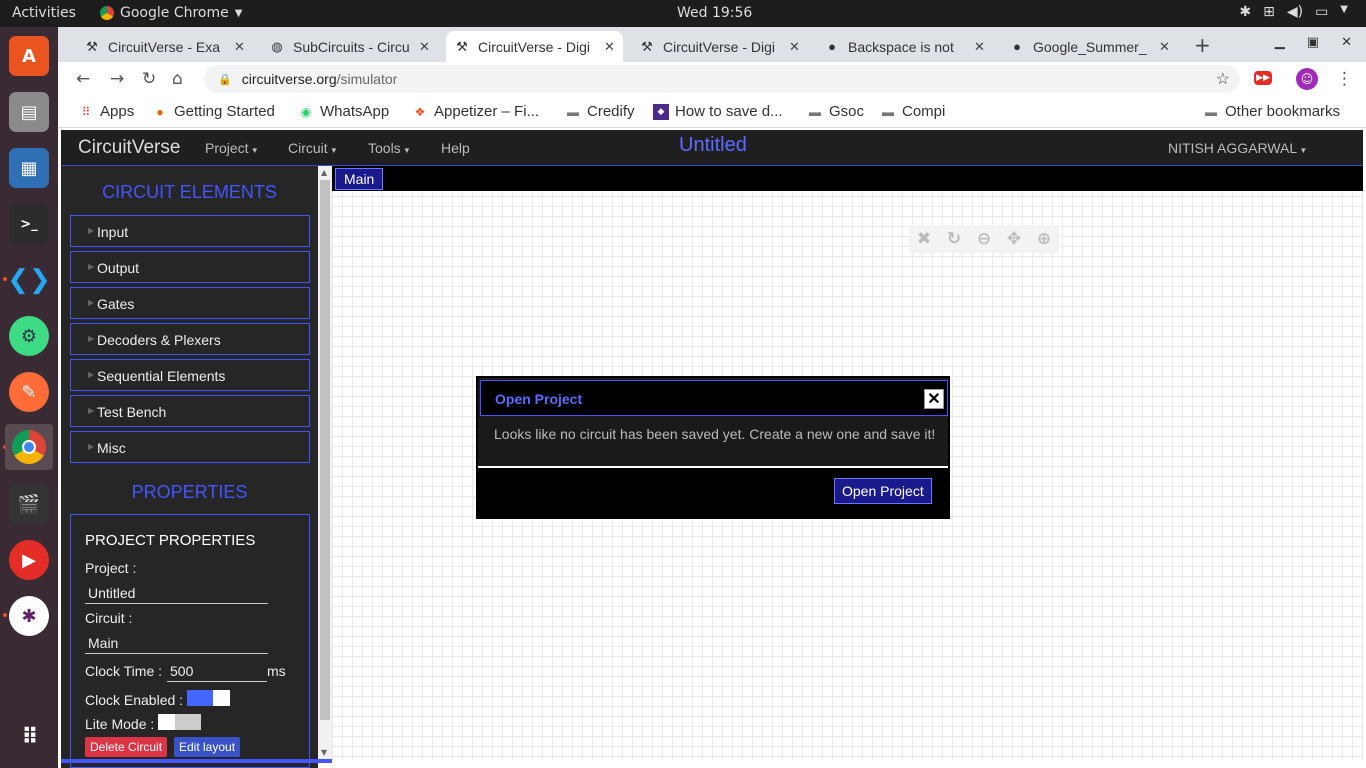  What do you see at coordinates (1321, 12) in the screenshot?
I see `battery-icon: ▭` at bounding box center [1321, 12].